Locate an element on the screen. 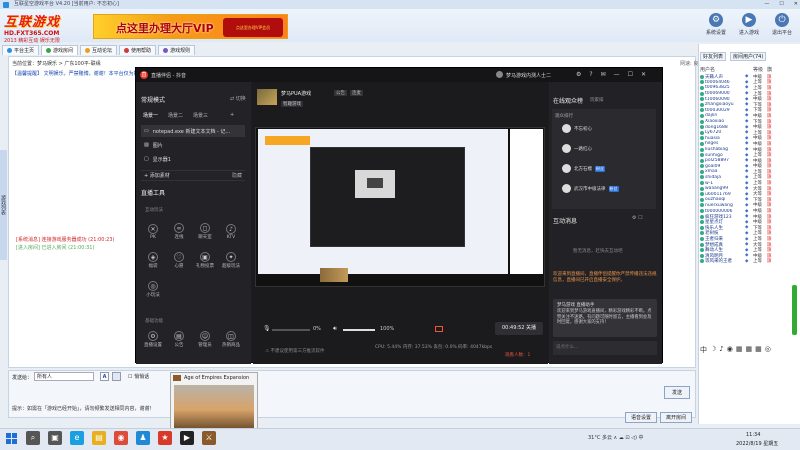  add-source-button: + 添加素材 is located at coordinates (193, 175).